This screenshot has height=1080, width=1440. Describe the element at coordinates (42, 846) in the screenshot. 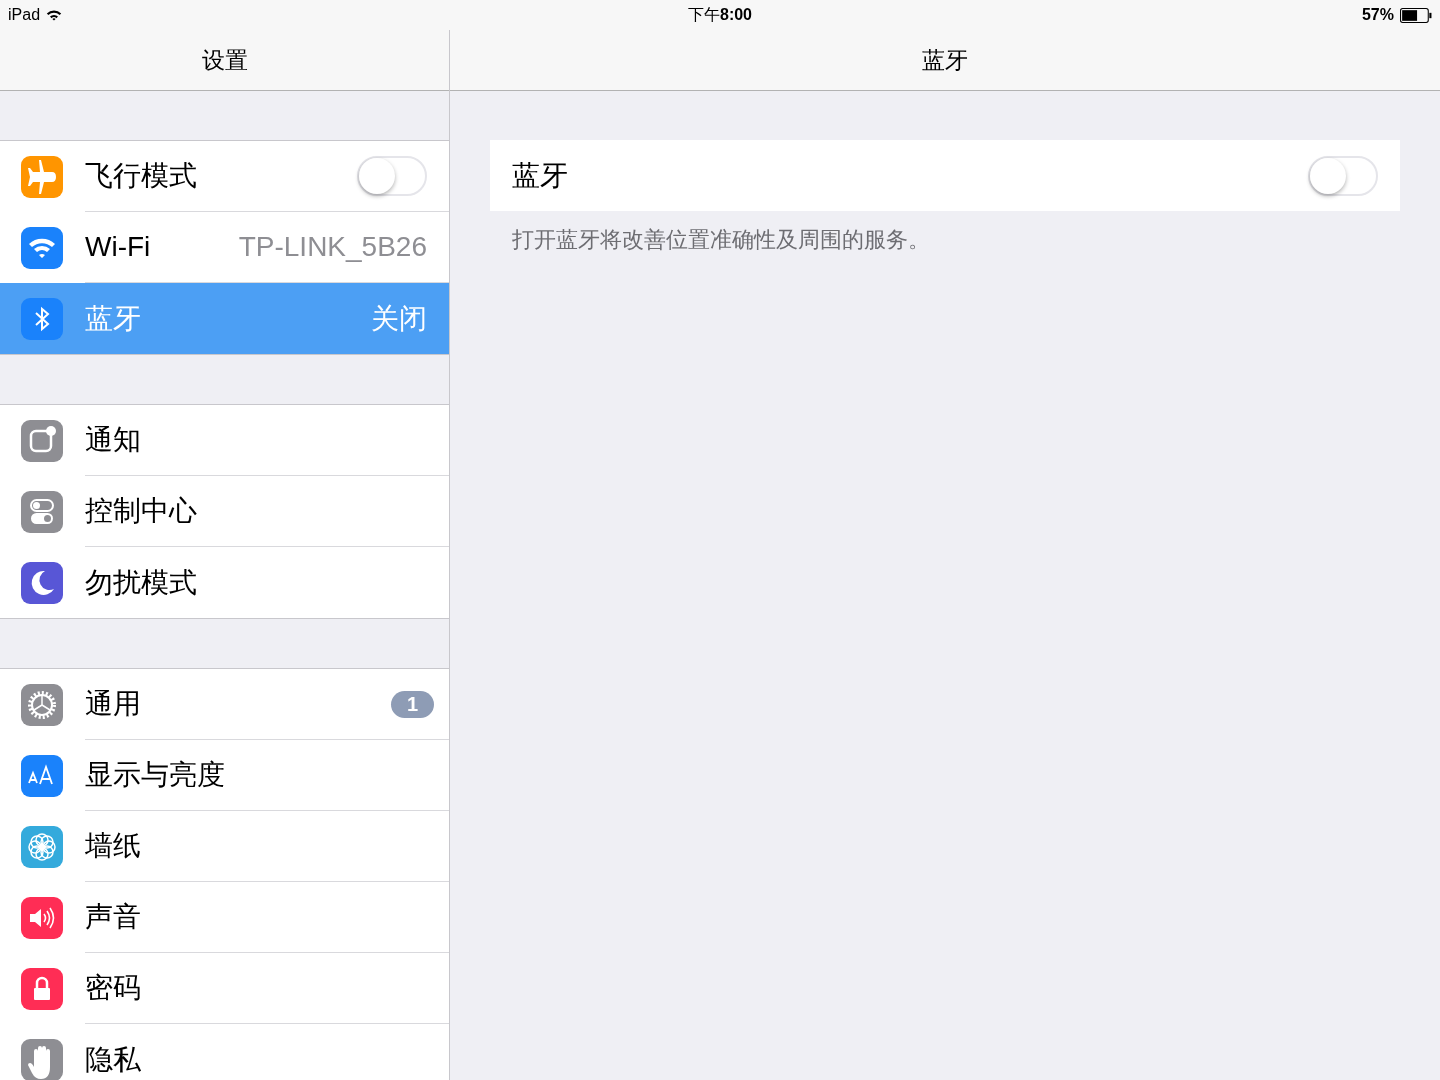

I see `flower-icon` at that location.